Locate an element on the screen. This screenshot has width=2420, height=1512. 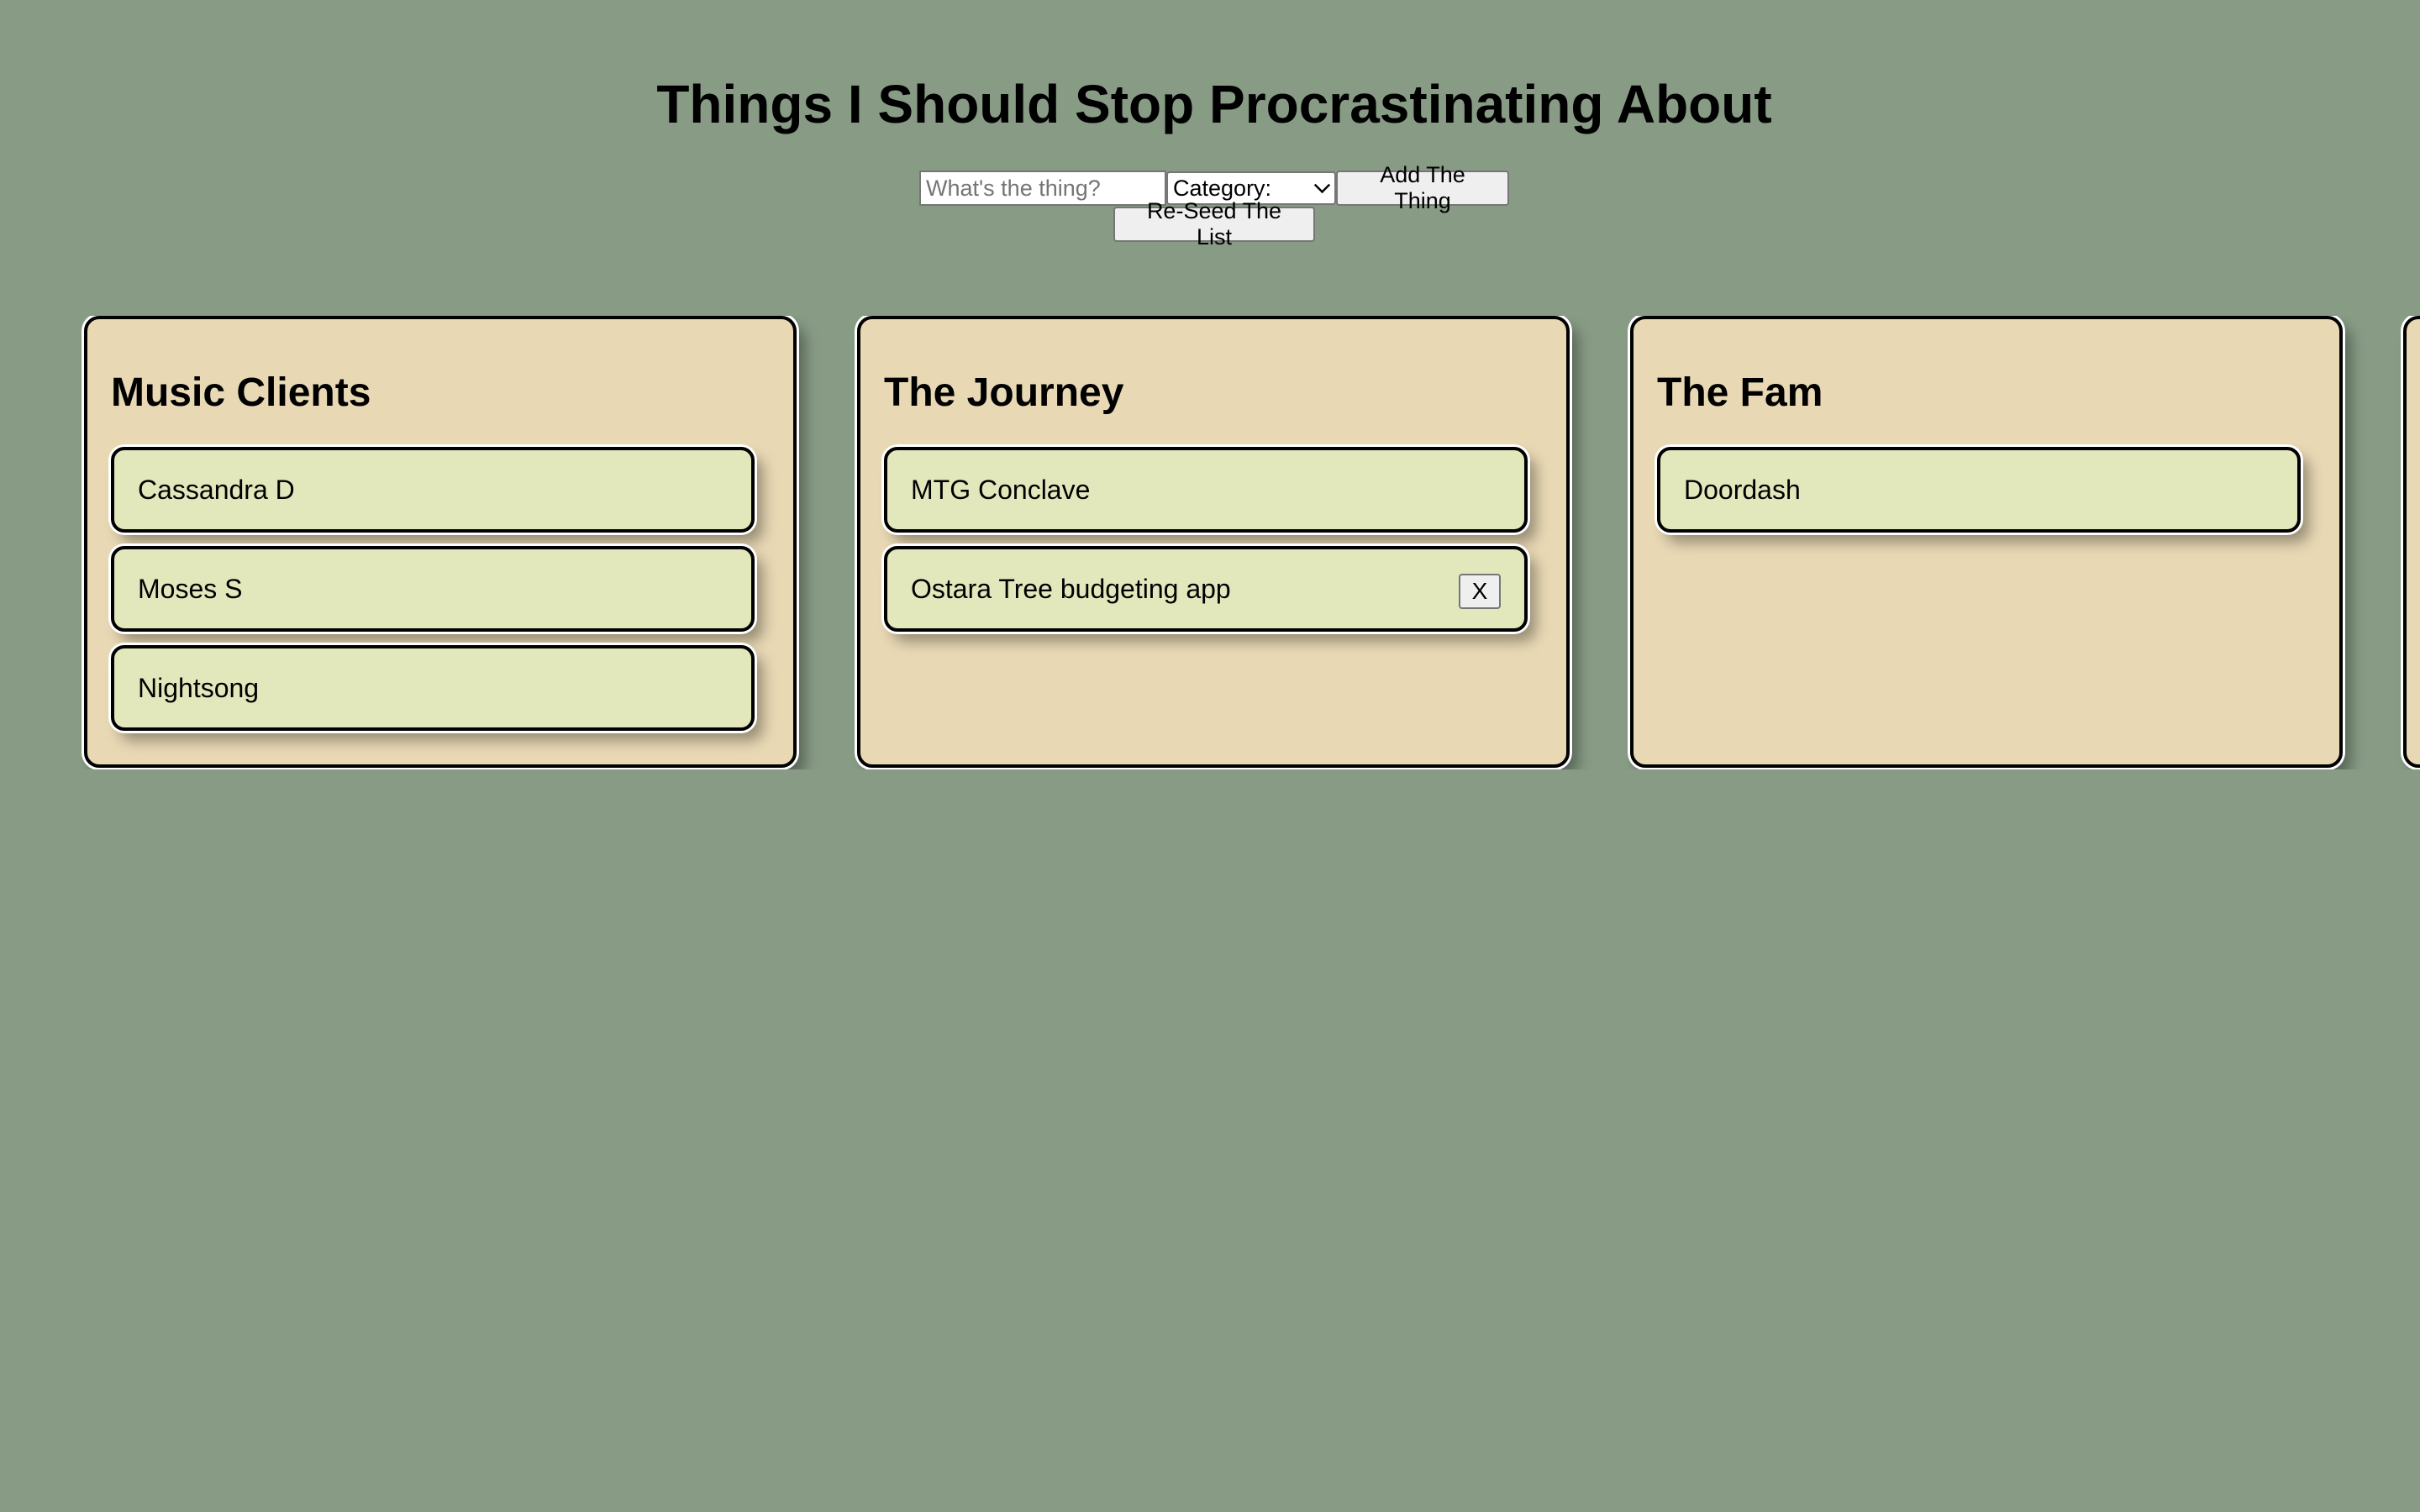
column-title: The Journey is located at coordinates (1004, 392).